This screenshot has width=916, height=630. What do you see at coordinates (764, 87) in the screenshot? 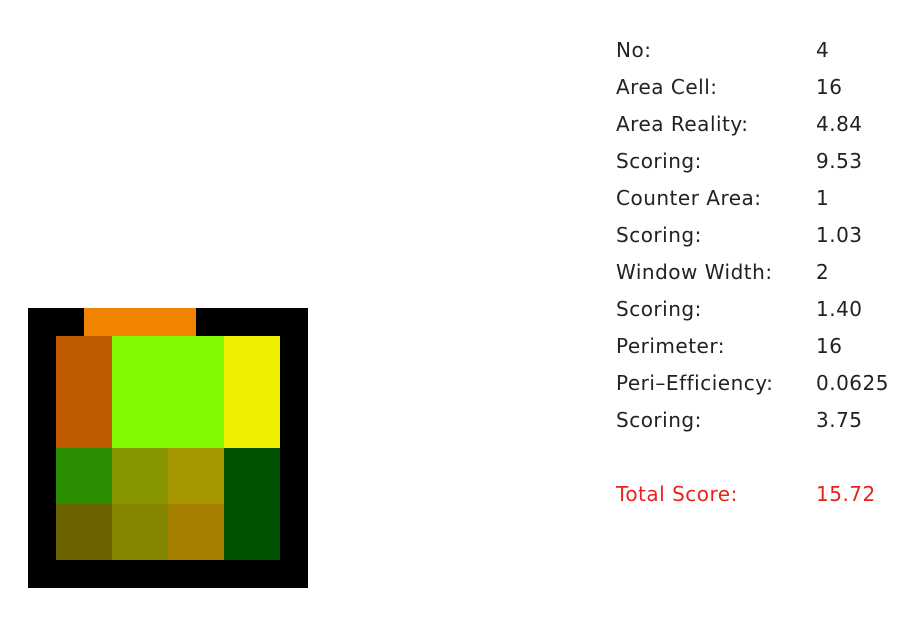
I see `stat-row-area-cell: Area Cell: 16` at bounding box center [764, 87].